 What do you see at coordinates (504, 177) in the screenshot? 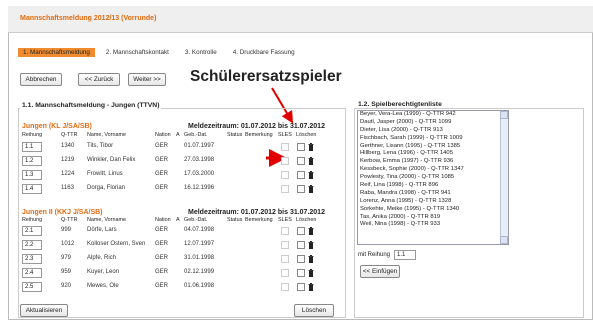
I see `listbox-scrollbar` at bounding box center [504, 177].